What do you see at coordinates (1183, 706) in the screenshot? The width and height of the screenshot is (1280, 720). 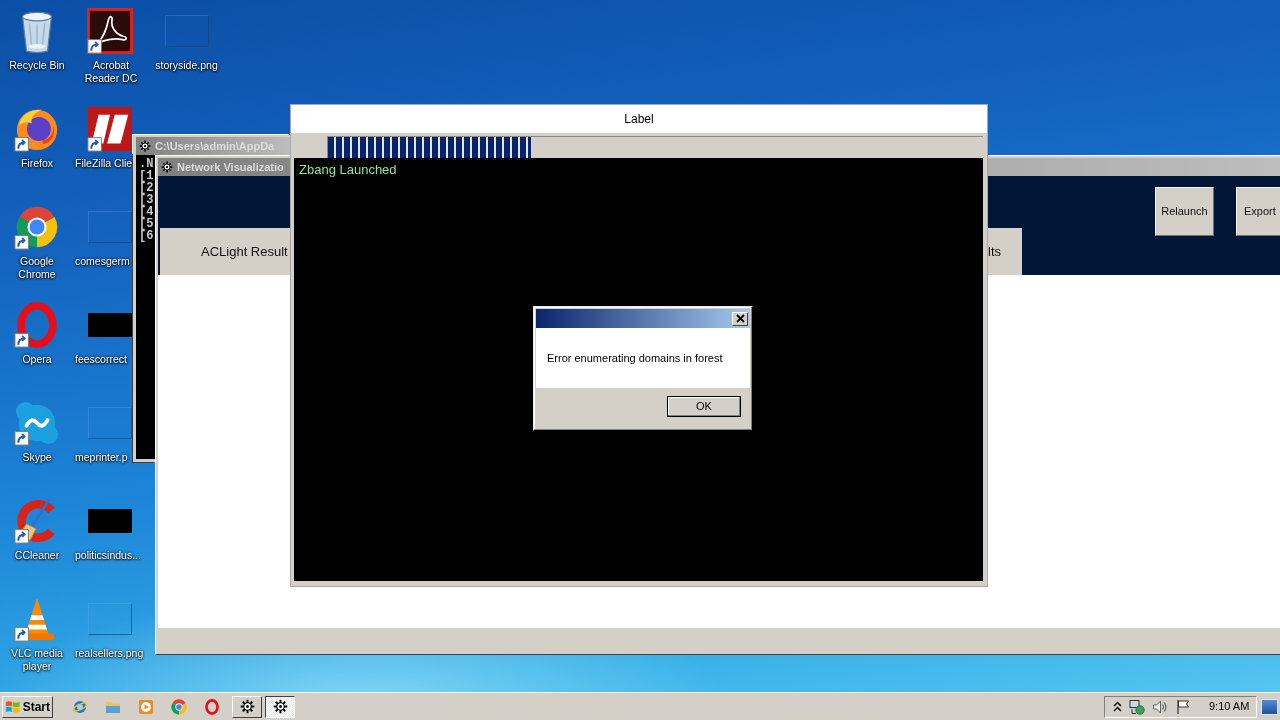 I see `flag-icon` at bounding box center [1183, 706].